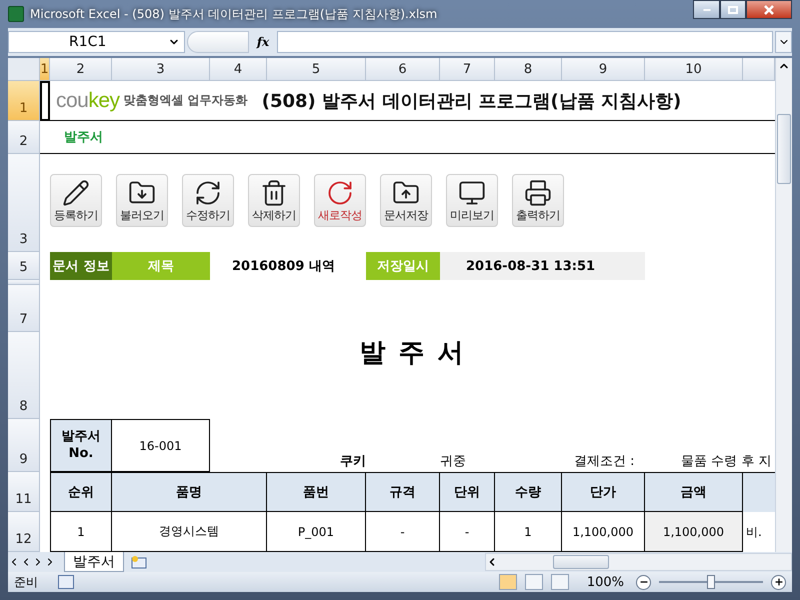 Image resolution: width=800 pixels, height=600 pixels. I want to click on column-header: 7, so click(467, 69).